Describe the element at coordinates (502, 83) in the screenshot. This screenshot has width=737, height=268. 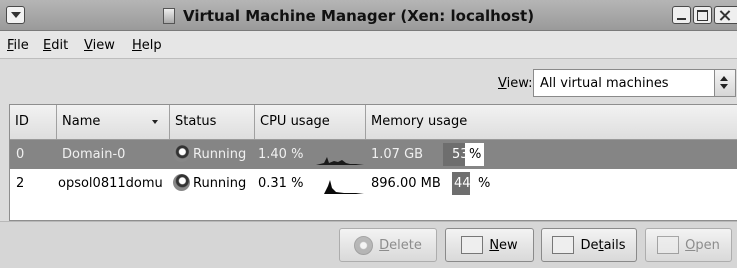
I see `view-label-mnemonic: V` at that location.